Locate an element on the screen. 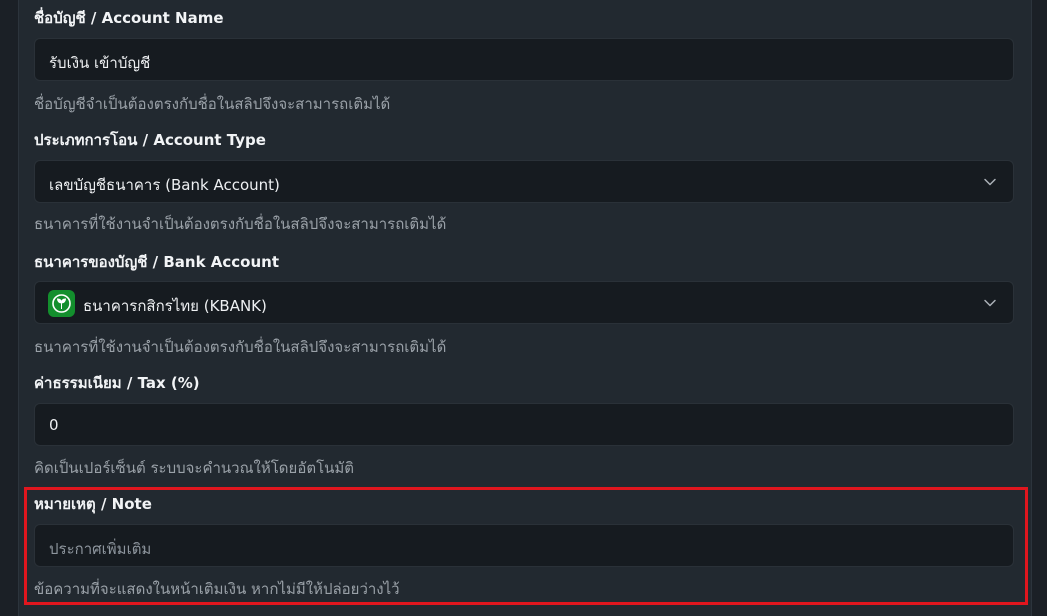  account-name-value: รับเงิน เข้าบัญชี is located at coordinates (100, 63).